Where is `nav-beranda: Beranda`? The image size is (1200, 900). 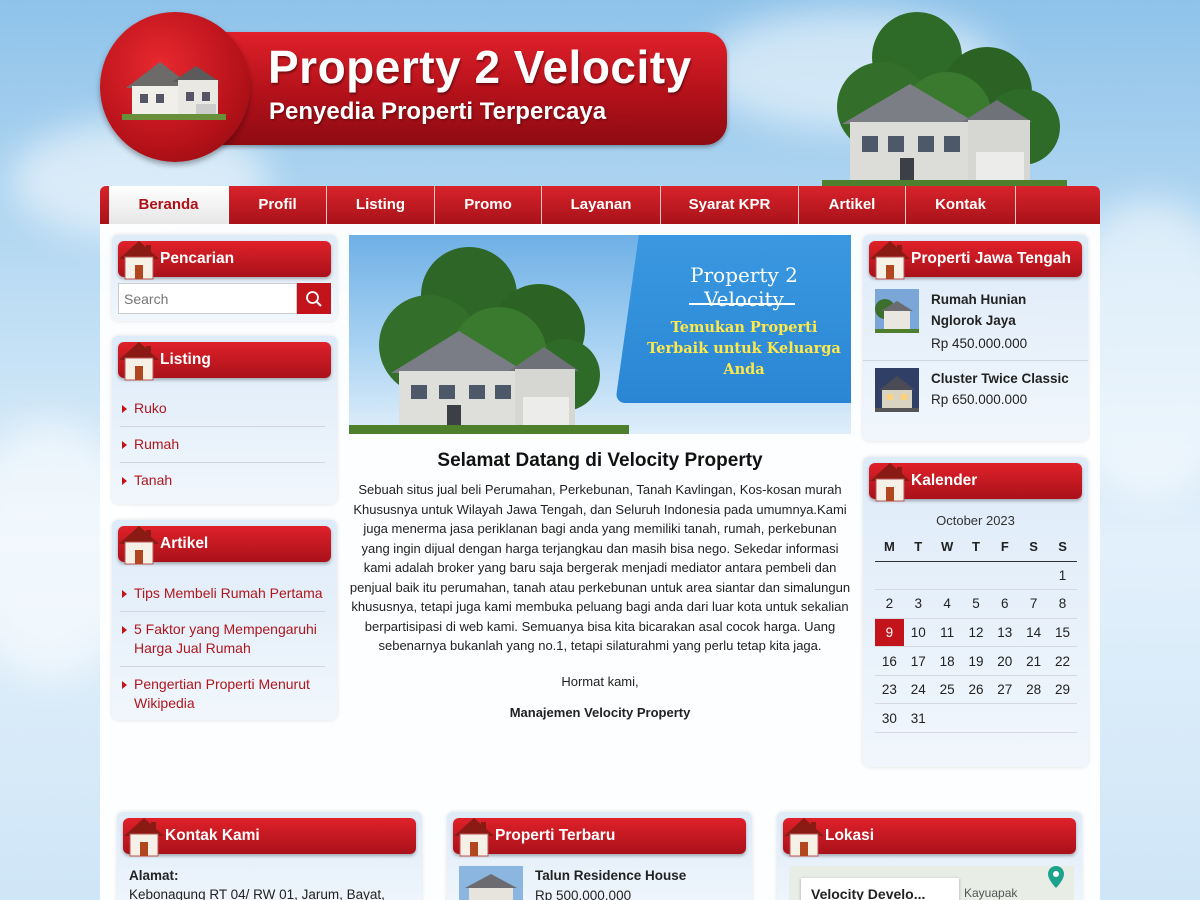 nav-beranda: Beranda is located at coordinates (169, 205).